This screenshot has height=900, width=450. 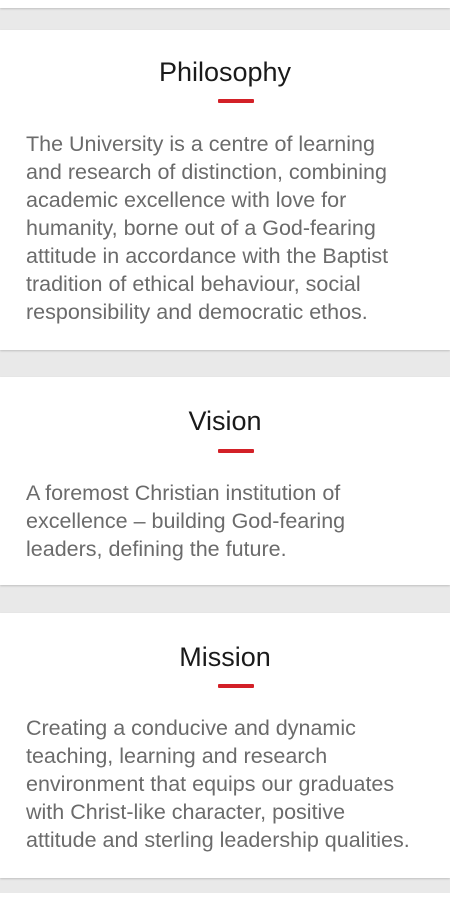 I want to click on philosophy-accent-bar, so click(x=236, y=101).